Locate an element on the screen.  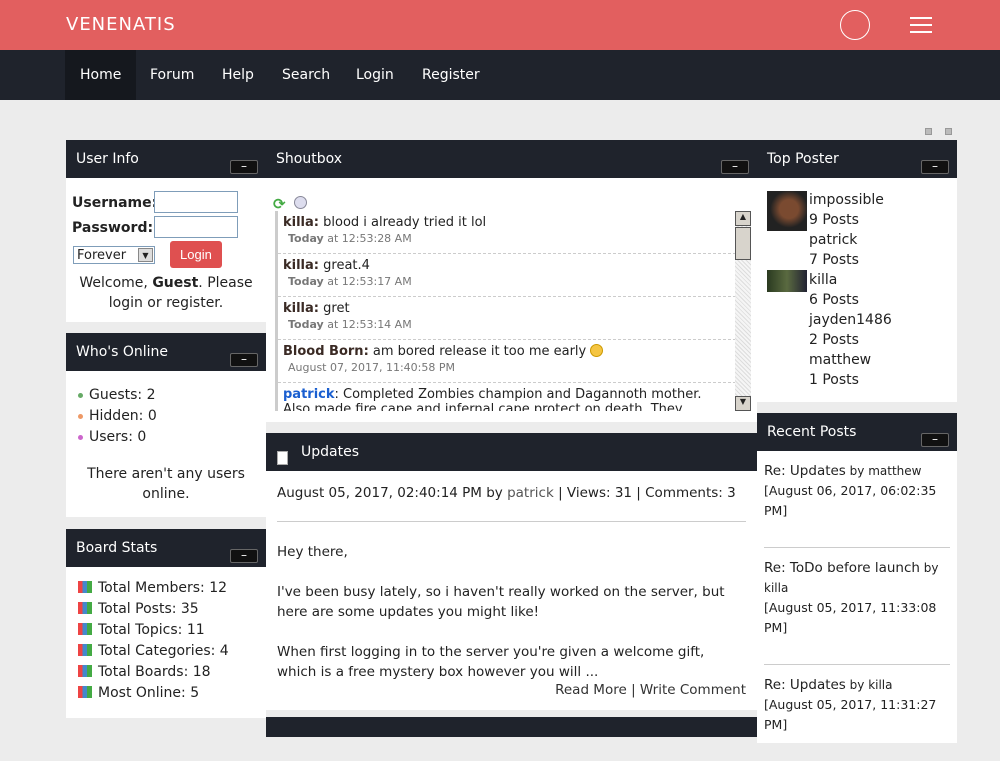
menu-icon is located at coordinates (921, 25).